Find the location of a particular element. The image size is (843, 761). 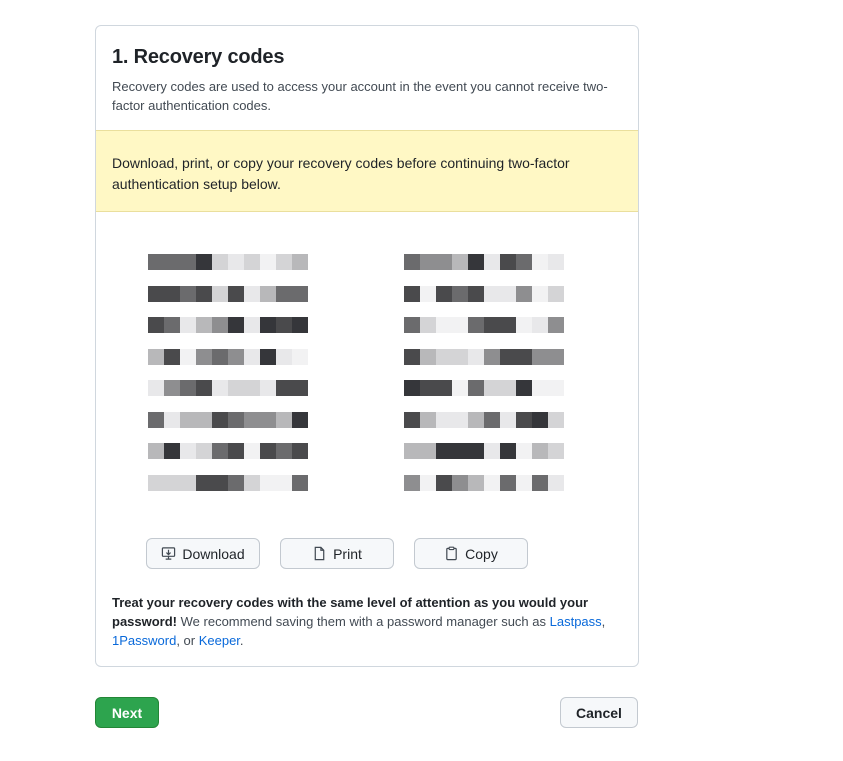

1password-link: 1Password is located at coordinates (144, 640).